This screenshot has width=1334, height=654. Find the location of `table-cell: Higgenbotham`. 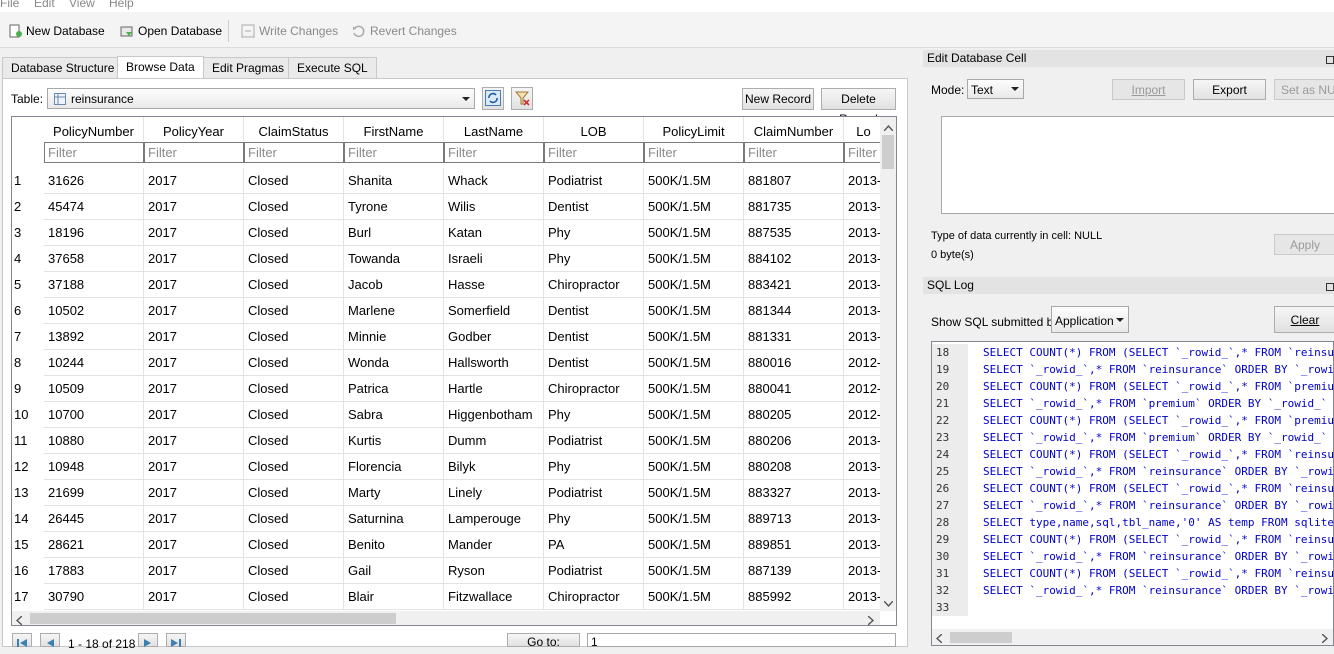

table-cell: Higgenbotham is located at coordinates (494, 415).